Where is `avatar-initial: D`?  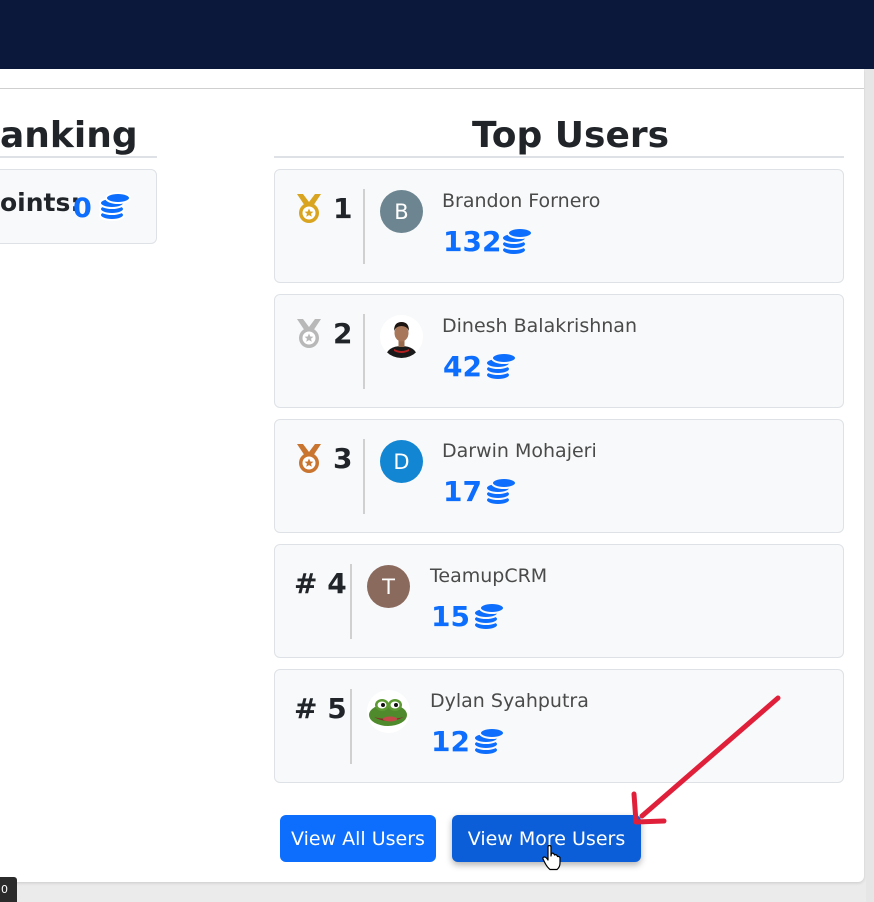
avatar-initial: D is located at coordinates (401, 461).